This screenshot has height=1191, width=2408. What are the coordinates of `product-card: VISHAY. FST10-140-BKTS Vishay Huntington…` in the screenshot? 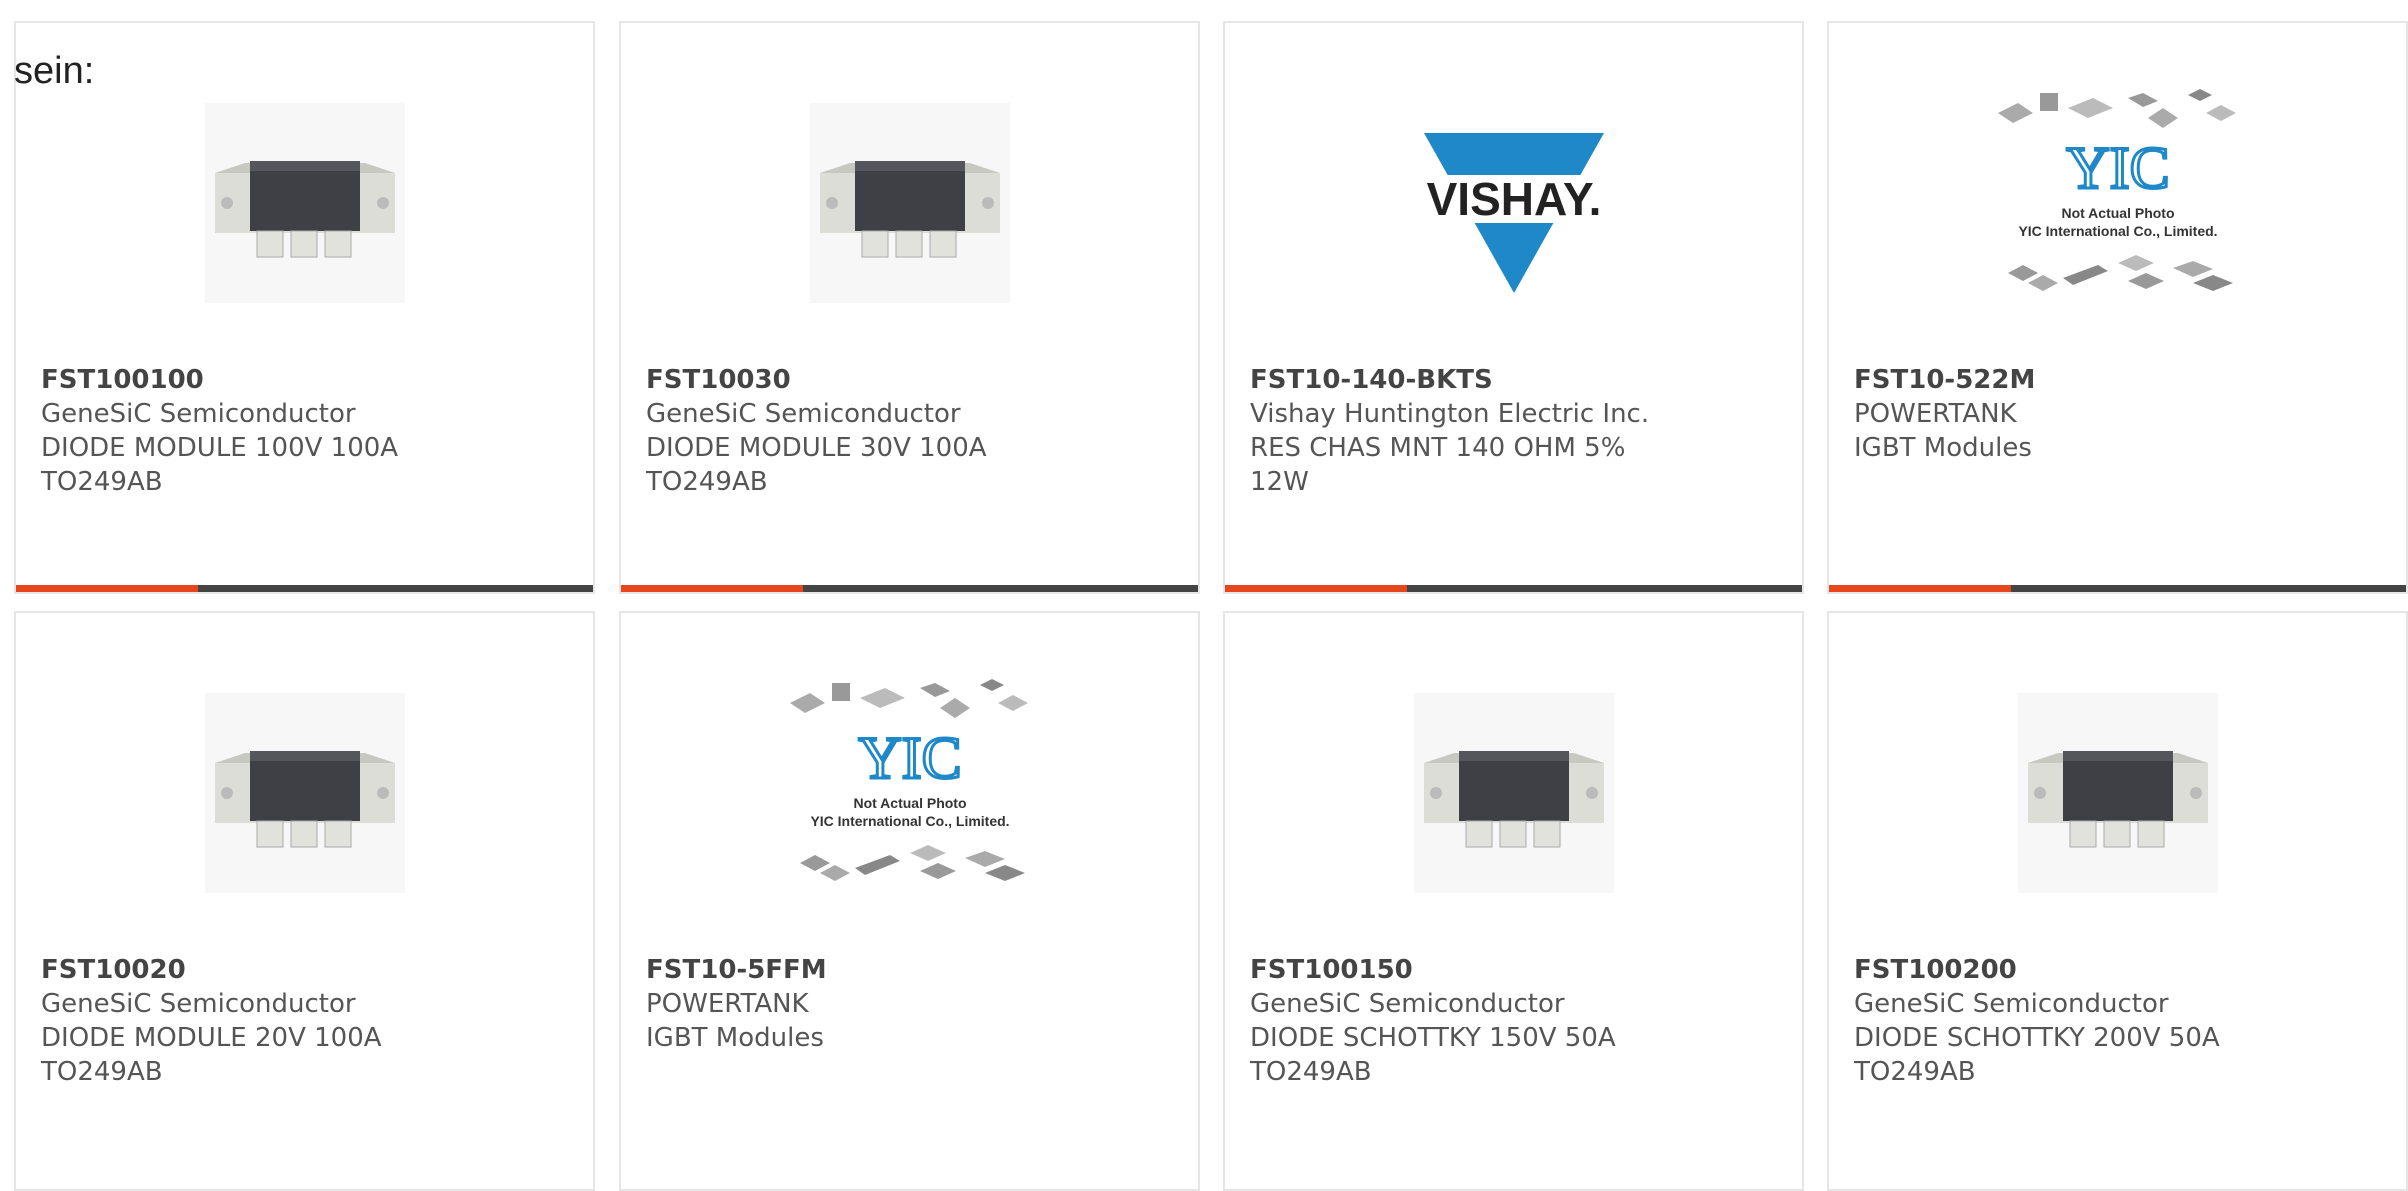 It's located at (1513, 307).